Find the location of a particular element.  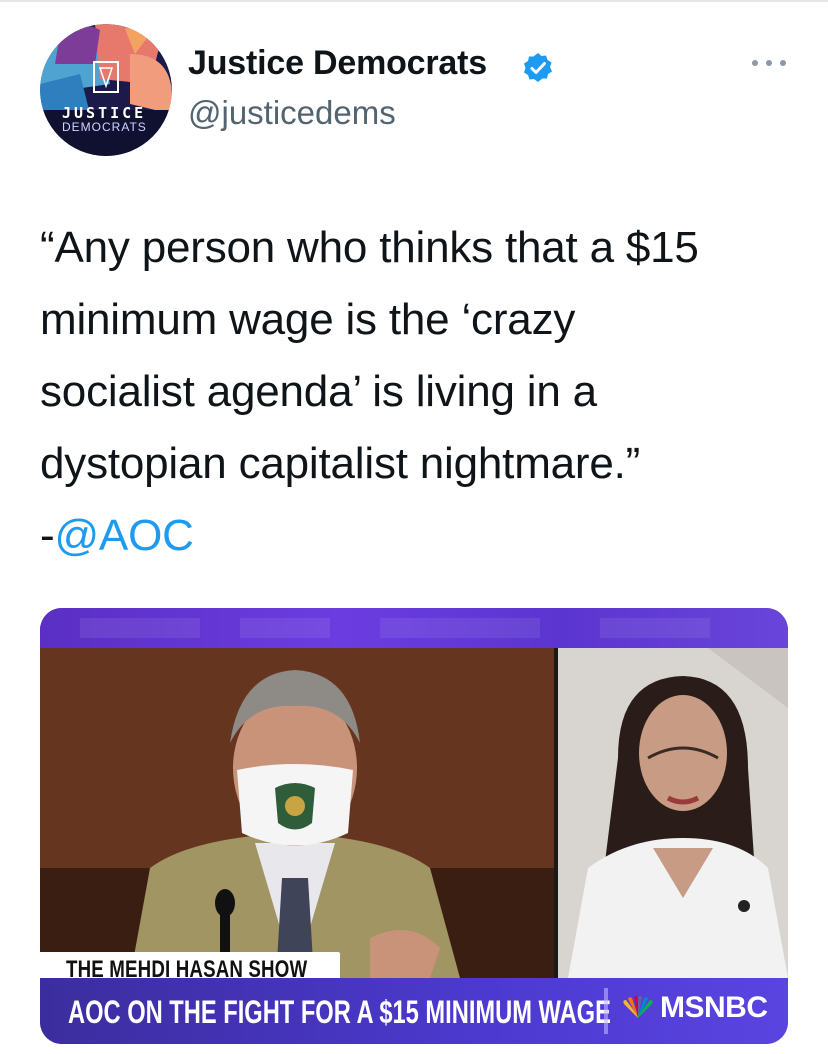

show-title: THE MEHDI HASAN SHOW is located at coordinates (187, 967).